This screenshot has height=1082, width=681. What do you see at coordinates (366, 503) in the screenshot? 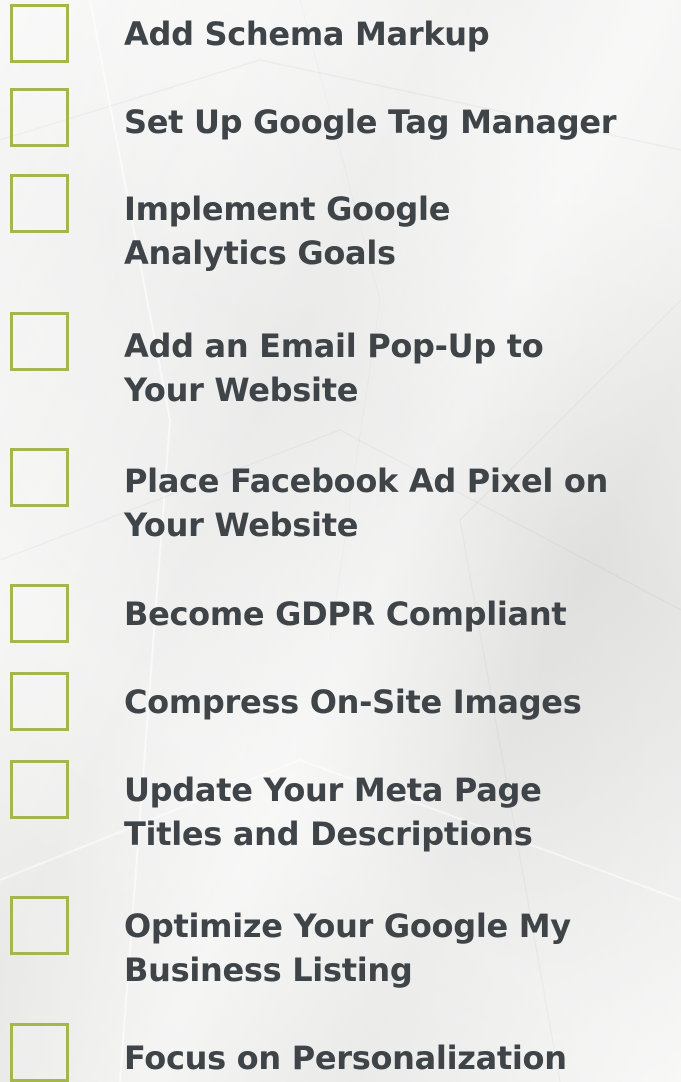
I see `checklist-item-label: Place Facebook Ad Pixel on Your Website` at bounding box center [366, 503].